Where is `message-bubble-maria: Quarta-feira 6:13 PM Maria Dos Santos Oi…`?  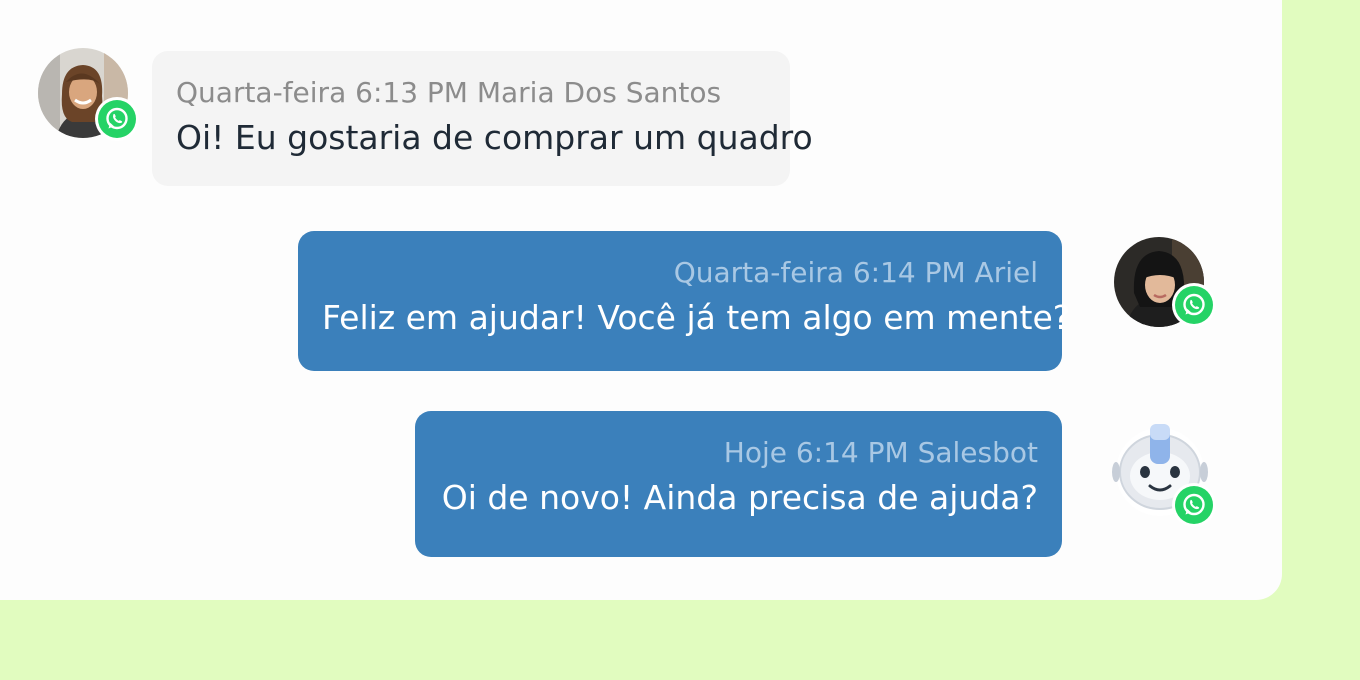
message-bubble-maria: Quarta-feira 6:13 PM Maria Dos Santos Oi… is located at coordinates (482, 118).